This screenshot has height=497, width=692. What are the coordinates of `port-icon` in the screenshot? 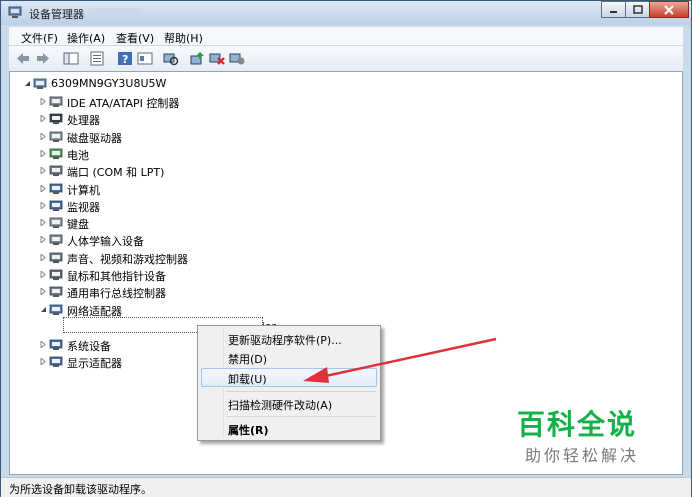 It's located at (56, 171).